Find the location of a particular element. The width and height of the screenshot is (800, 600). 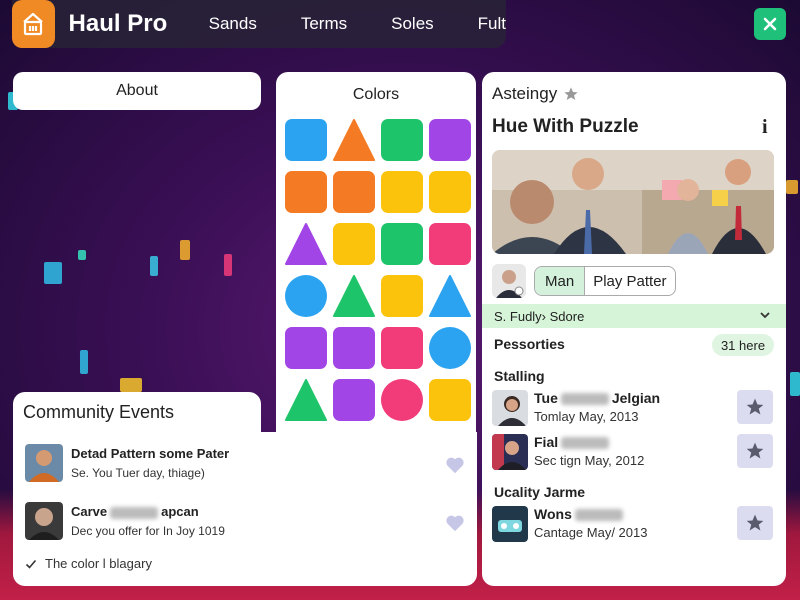

logo-home-button is located at coordinates (33, 24).